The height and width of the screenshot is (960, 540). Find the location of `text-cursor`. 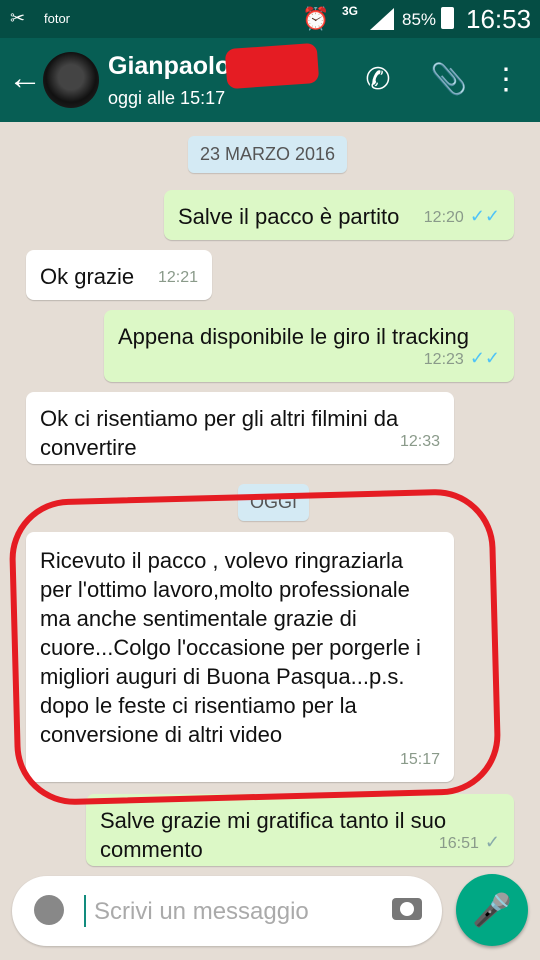

text-cursor is located at coordinates (85, 911).